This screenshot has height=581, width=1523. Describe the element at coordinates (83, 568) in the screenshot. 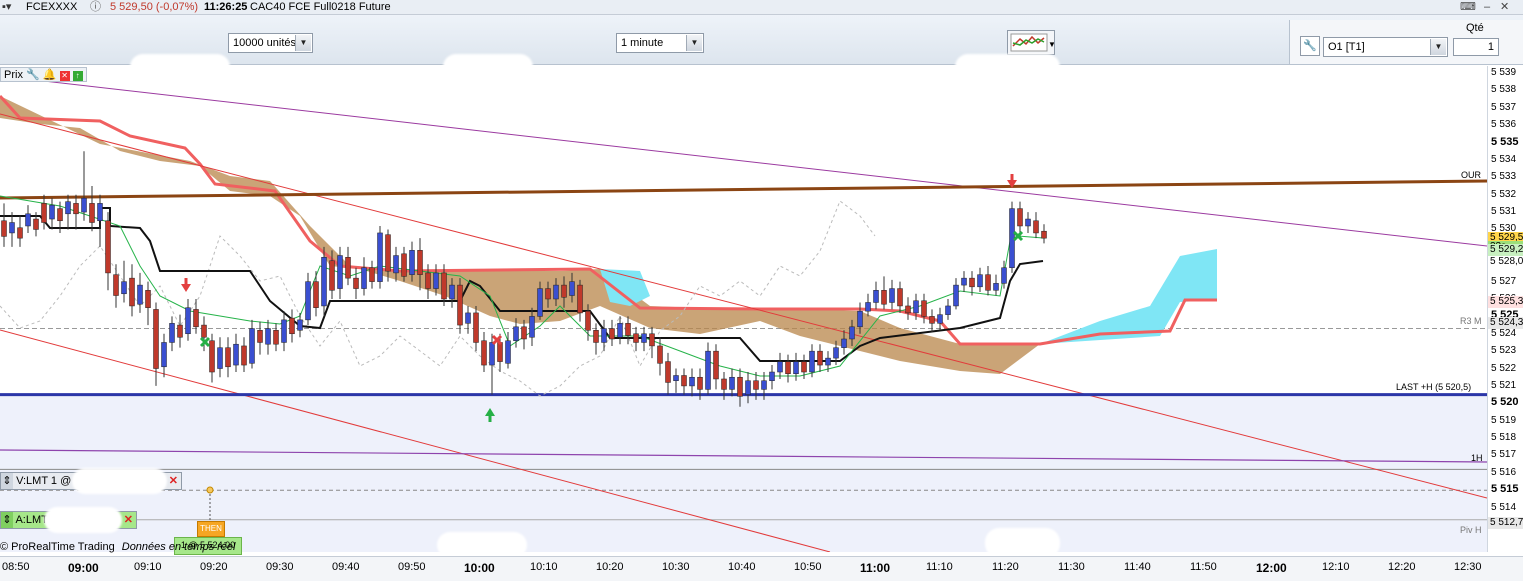

I see `time-axis-label: 09:00` at that location.